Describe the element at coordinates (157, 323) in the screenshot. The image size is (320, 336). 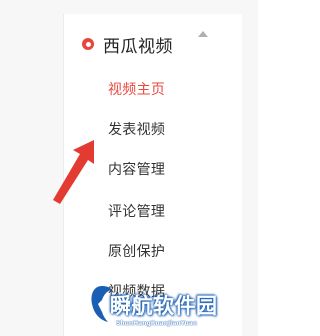
I see `watermark-subtitle: ShunHangRuanJianYuan` at that location.